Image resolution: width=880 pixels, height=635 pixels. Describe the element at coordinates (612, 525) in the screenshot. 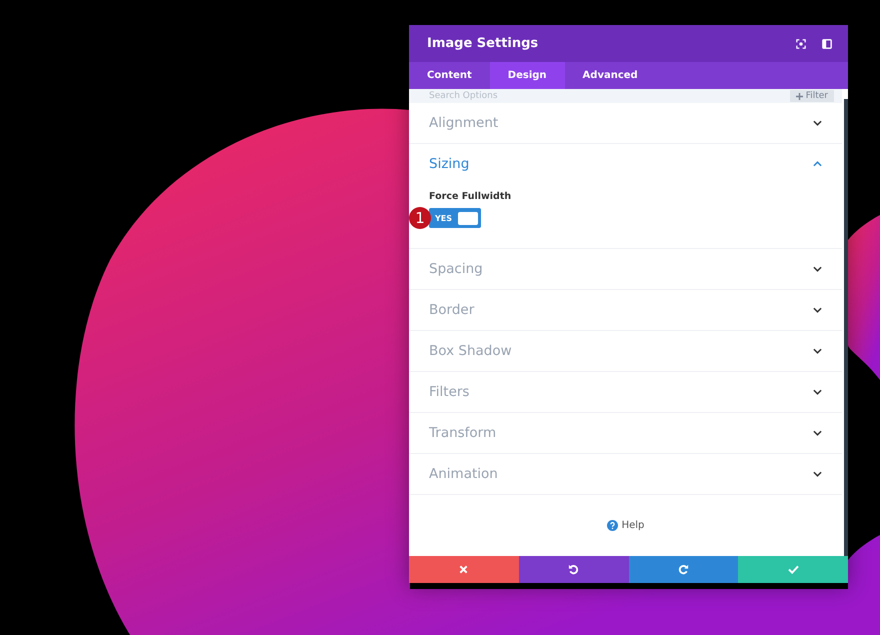

I see `help-icon` at that location.